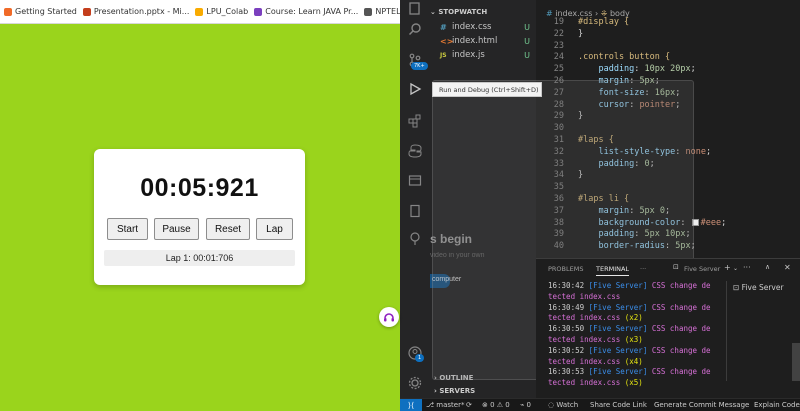  Describe the element at coordinates (86, 11) in the screenshot. I see `powerpoint-icon` at that location.